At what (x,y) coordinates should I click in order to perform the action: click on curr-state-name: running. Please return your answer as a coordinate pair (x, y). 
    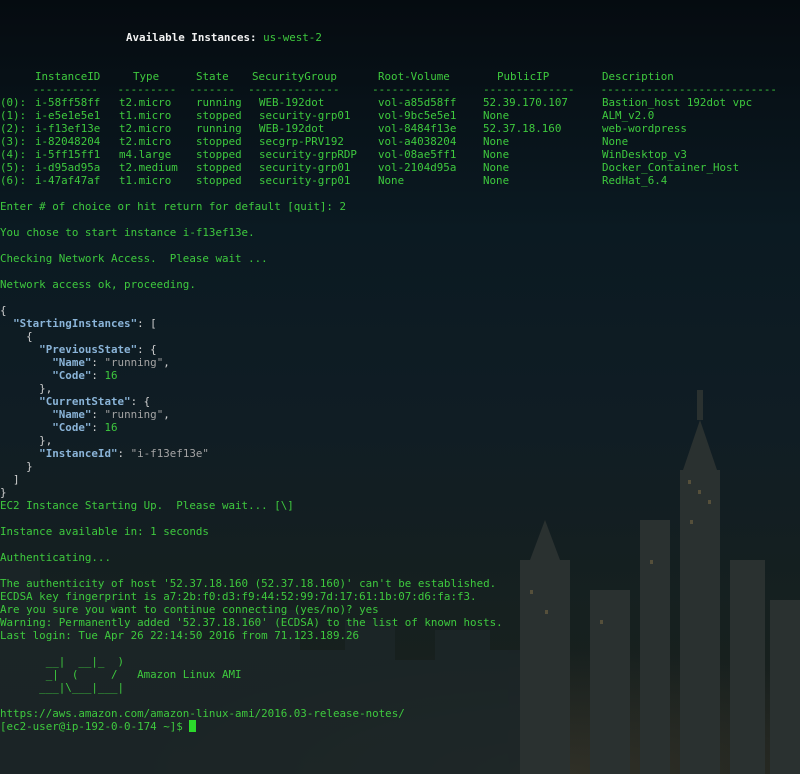
    Looking at the image, I should click on (134, 414).